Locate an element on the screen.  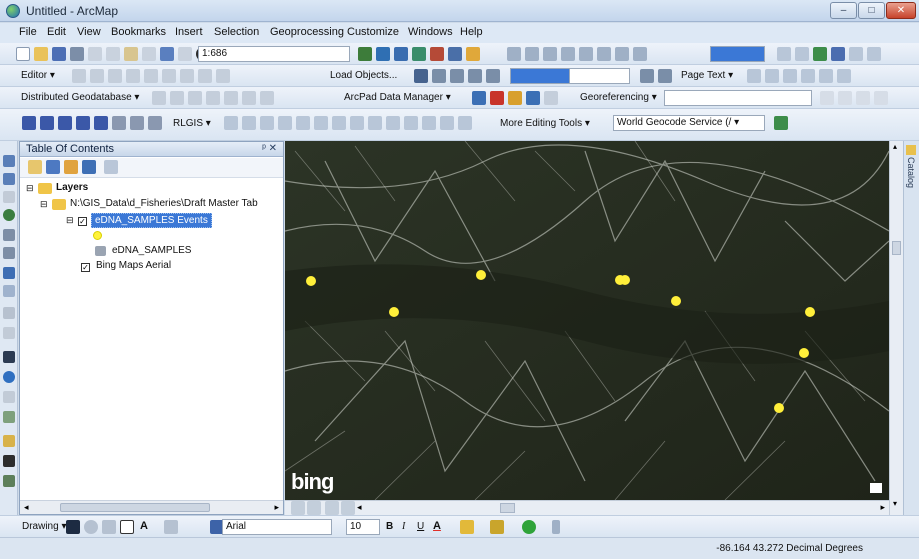
menu-customize: Customize is located at coordinates (373, 32).